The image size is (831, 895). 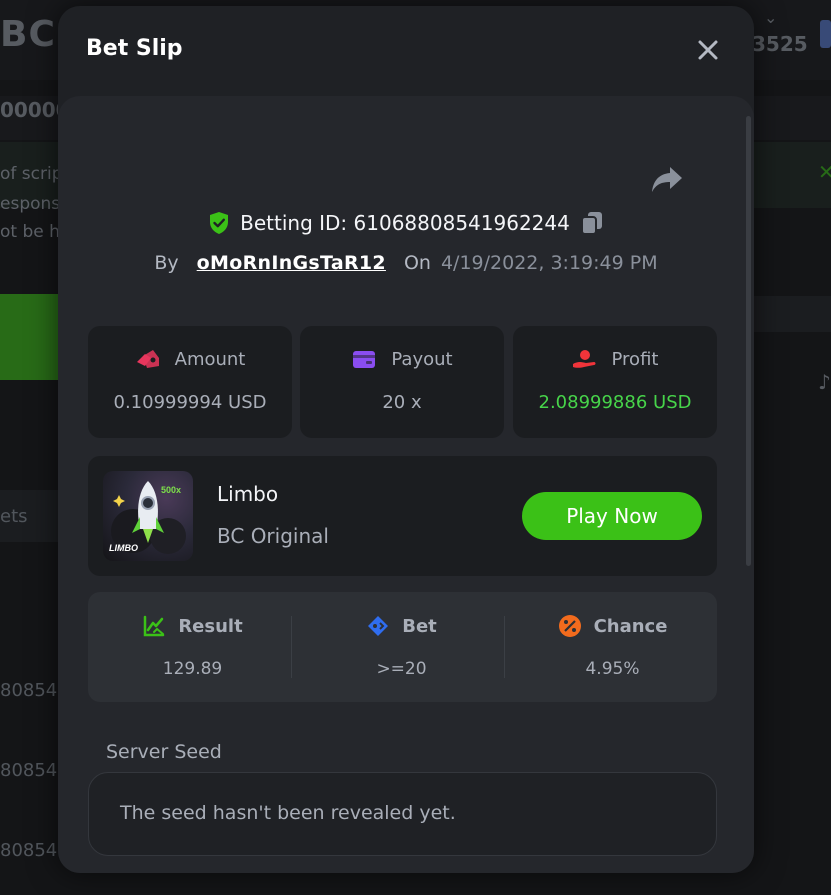 I want to click on chance-value: 4.95%, so click(x=612, y=669).